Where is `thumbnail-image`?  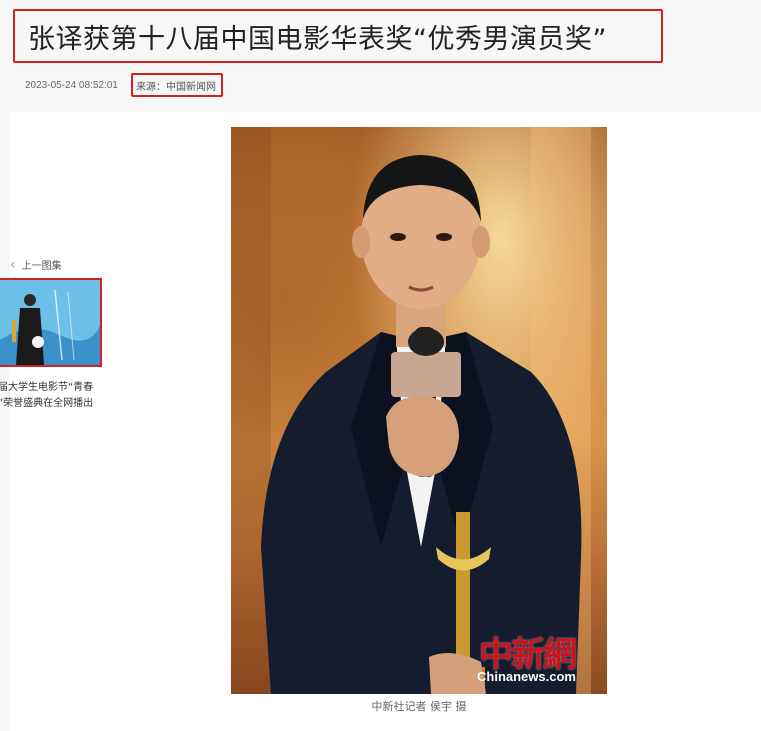
thumbnail-image is located at coordinates (50, 322).